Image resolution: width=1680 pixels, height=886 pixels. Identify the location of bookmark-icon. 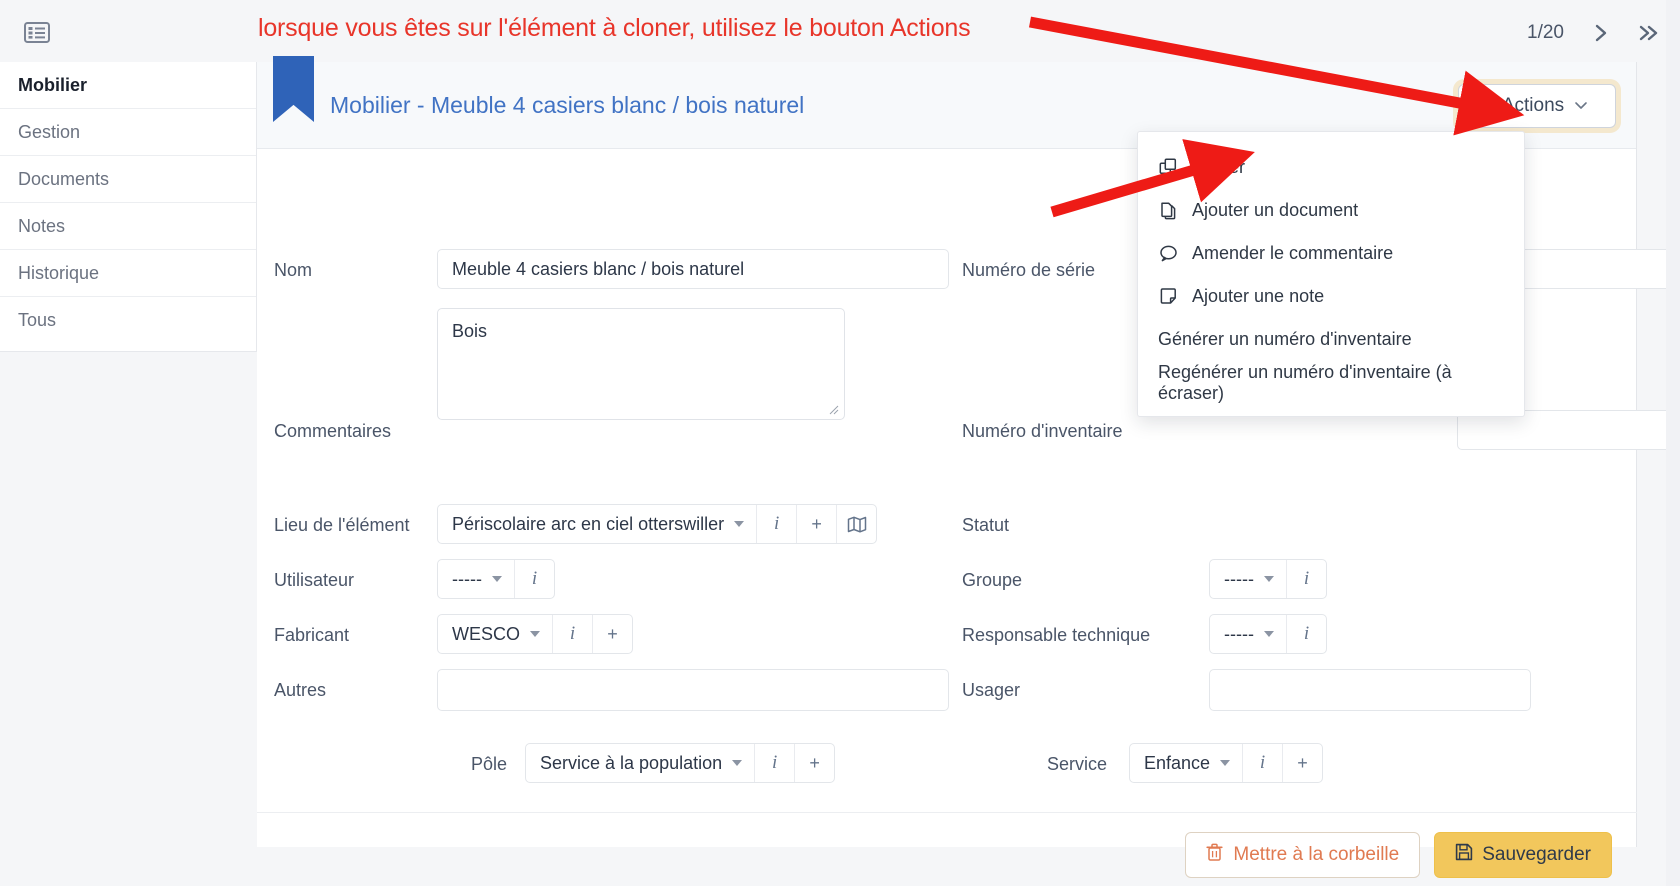
(293, 89).